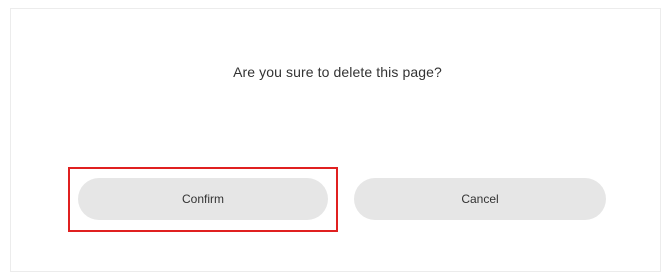 This screenshot has width=663, height=275. What do you see at coordinates (337, 72) in the screenshot?
I see `dialog-message: Are you sure to delete this page?` at bounding box center [337, 72].